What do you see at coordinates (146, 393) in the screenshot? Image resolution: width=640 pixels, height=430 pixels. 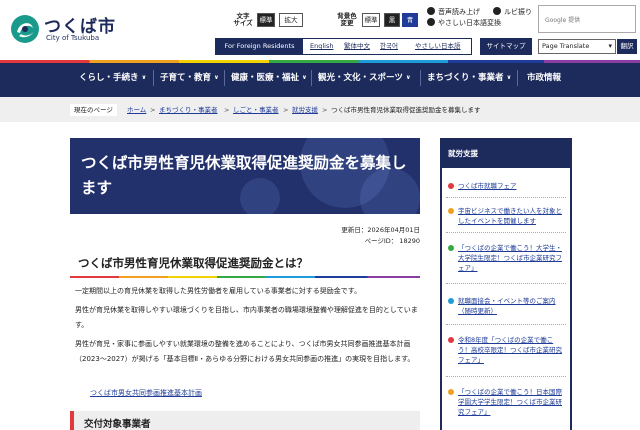 I see `gender-equality-plan-link: つくば市男女共同参画推進基本計画` at bounding box center [146, 393].